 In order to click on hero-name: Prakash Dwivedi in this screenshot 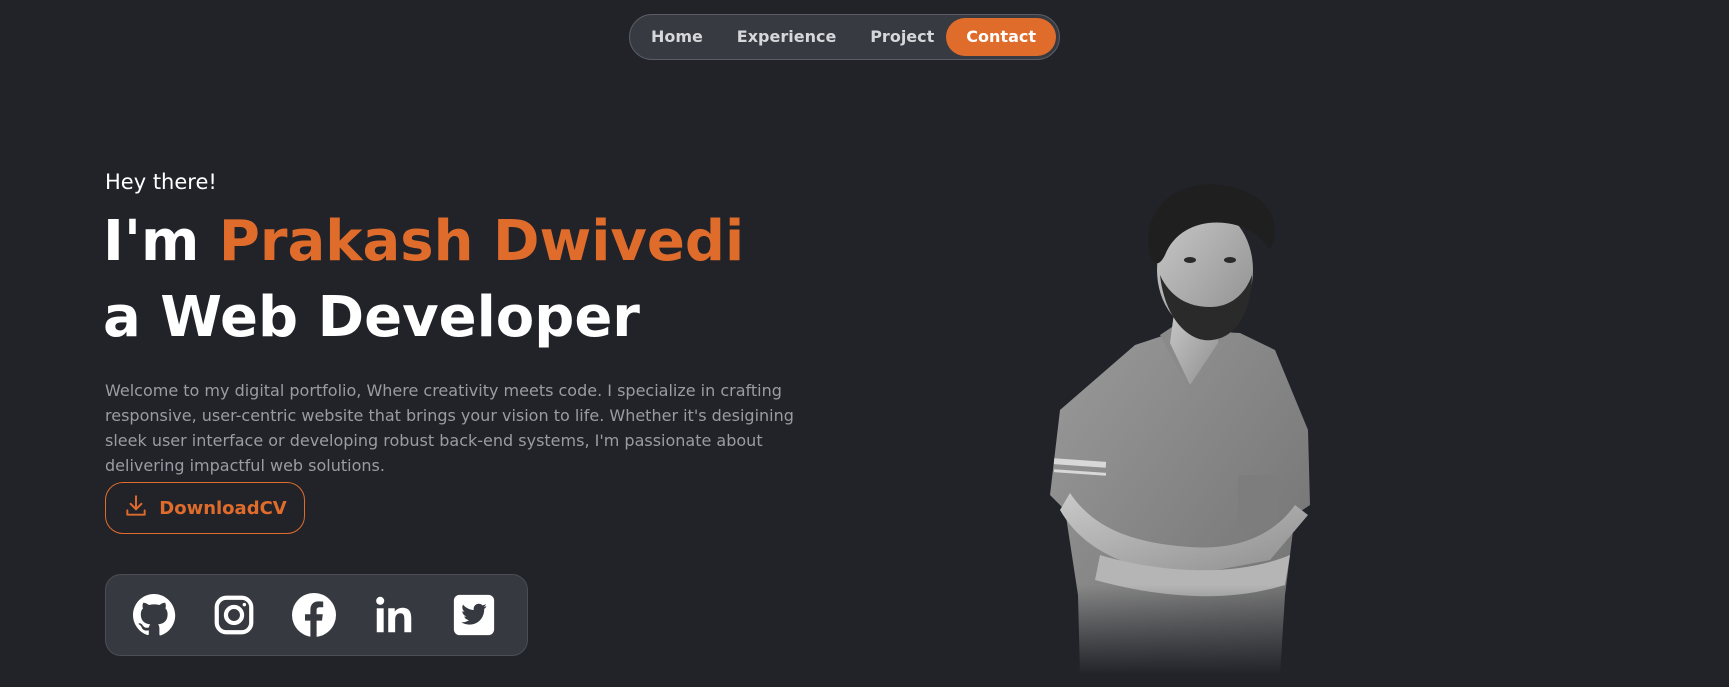, I will do `click(481, 241)`.